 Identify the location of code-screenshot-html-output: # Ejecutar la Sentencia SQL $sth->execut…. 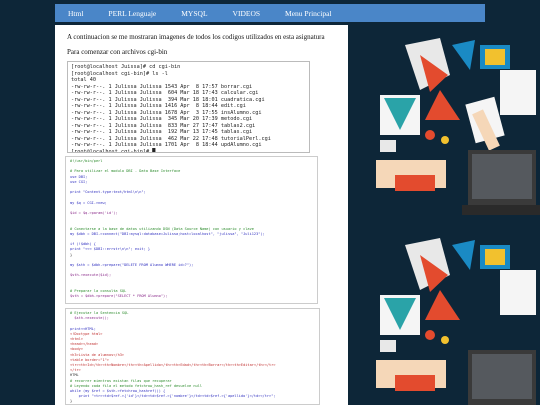
(192, 356).